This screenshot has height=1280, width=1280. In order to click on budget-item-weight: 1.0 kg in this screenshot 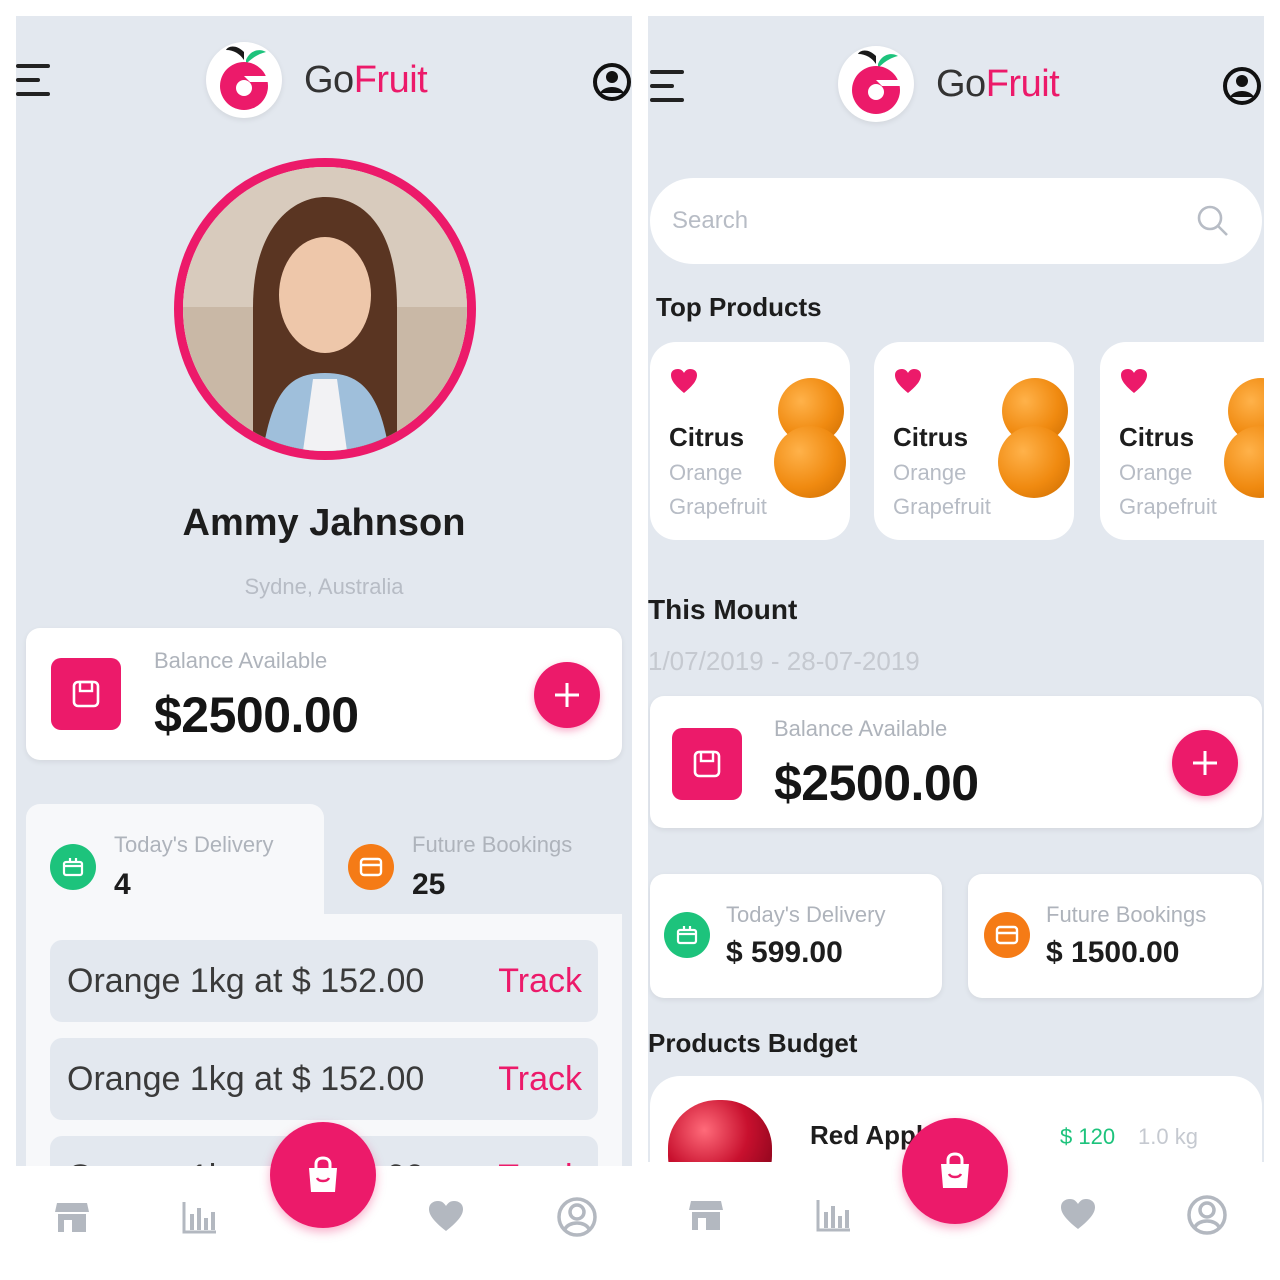, I will do `click(1168, 1136)`.